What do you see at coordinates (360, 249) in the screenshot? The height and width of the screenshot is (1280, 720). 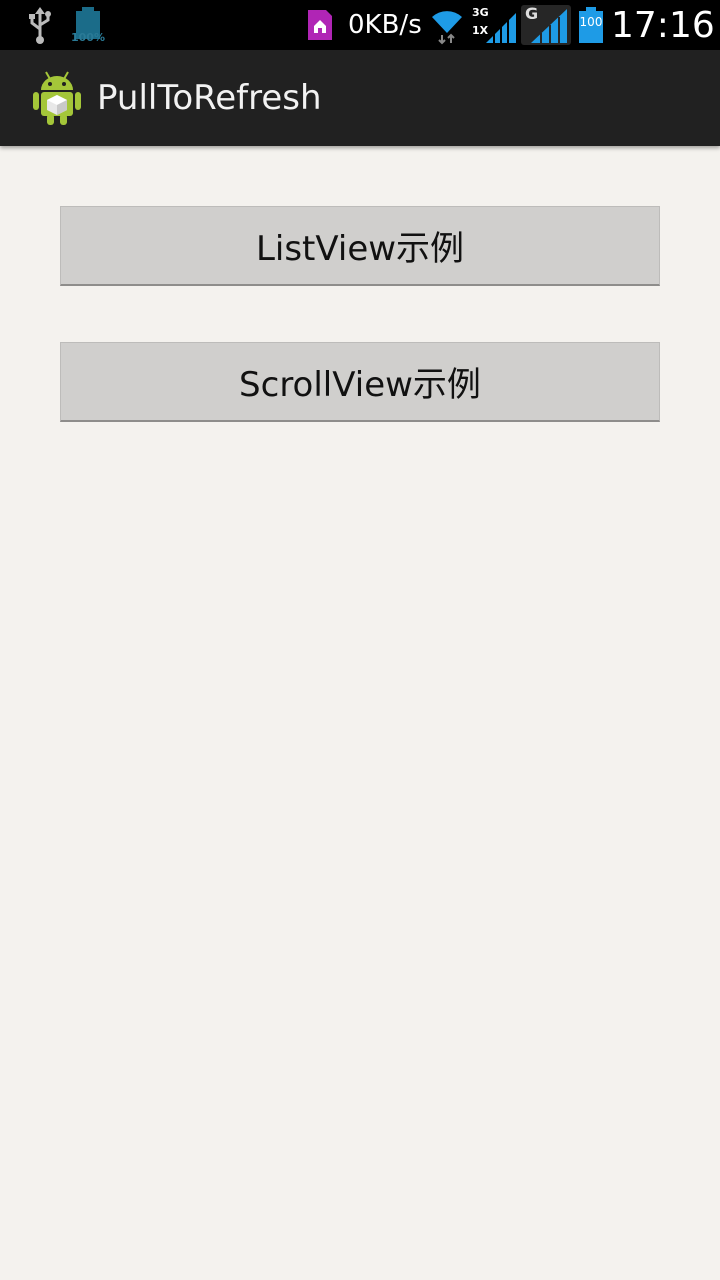 I see `listview-example-label: ListView示例` at bounding box center [360, 249].